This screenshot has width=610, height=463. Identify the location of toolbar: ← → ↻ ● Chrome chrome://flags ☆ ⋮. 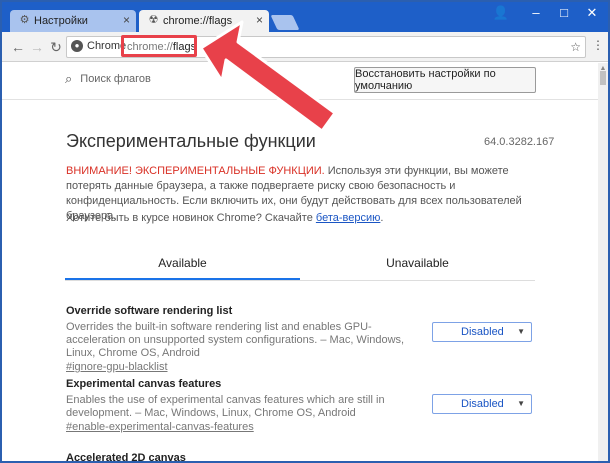
(305, 47).